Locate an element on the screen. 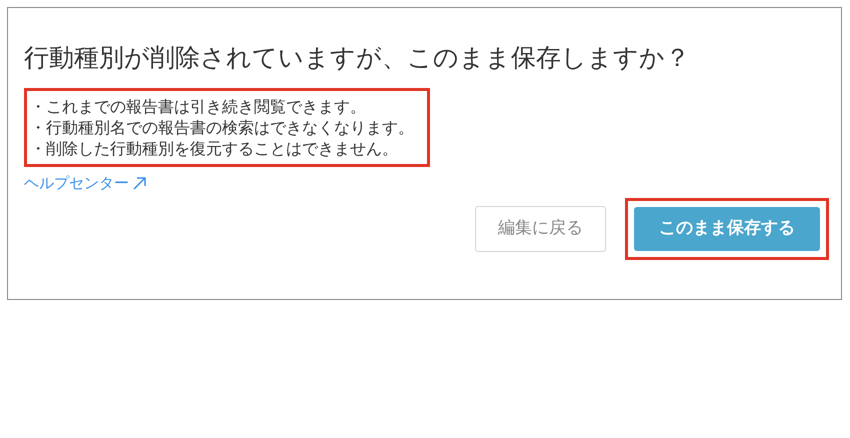  back-to-edit-button: 編集に戻る is located at coordinates (540, 229).